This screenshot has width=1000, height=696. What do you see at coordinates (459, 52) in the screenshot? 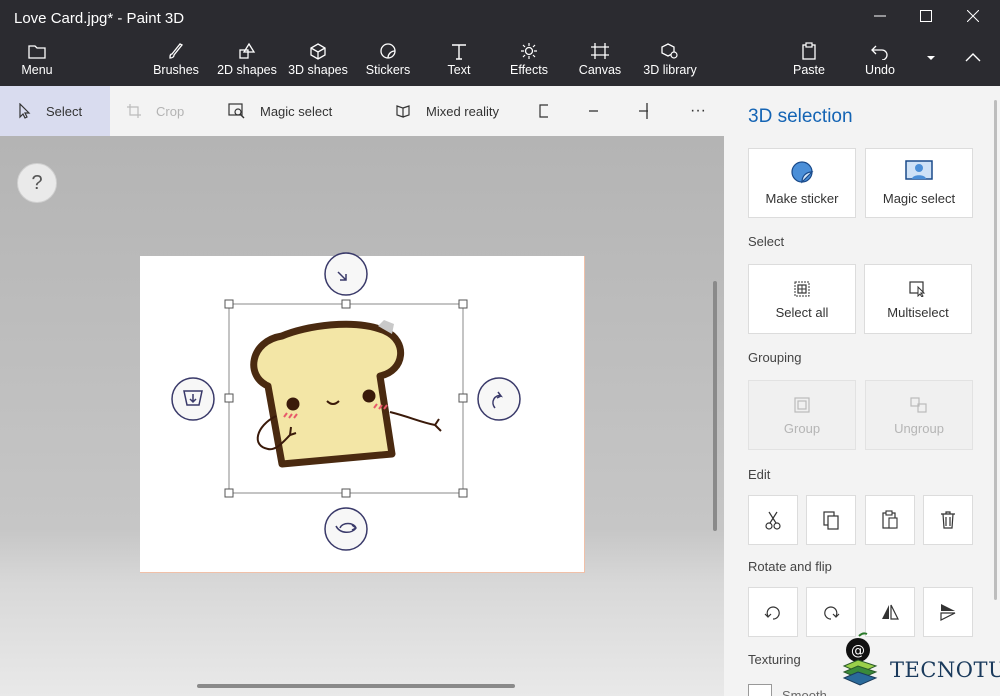
I see `text-icon` at bounding box center [459, 52].